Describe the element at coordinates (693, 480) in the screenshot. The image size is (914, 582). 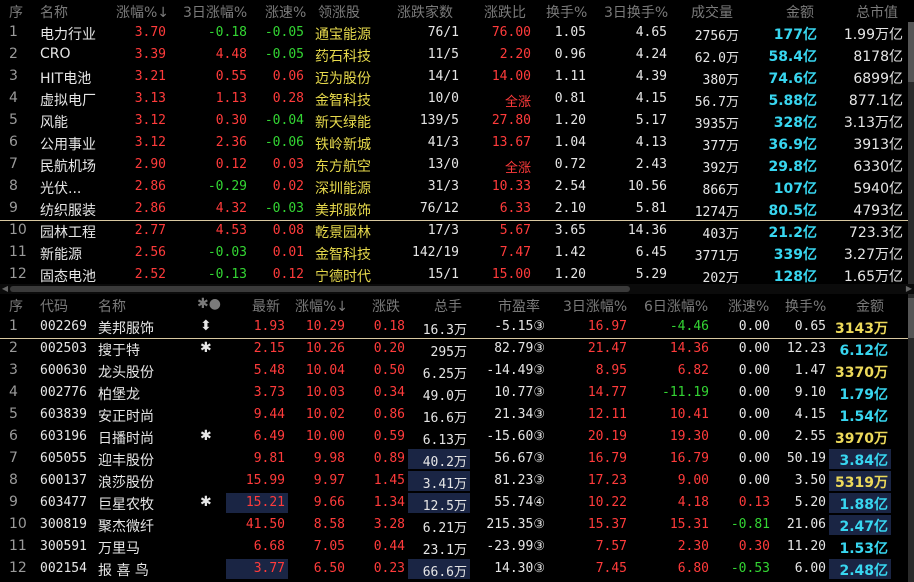
I see `6day-change-pct: 9.00` at that location.